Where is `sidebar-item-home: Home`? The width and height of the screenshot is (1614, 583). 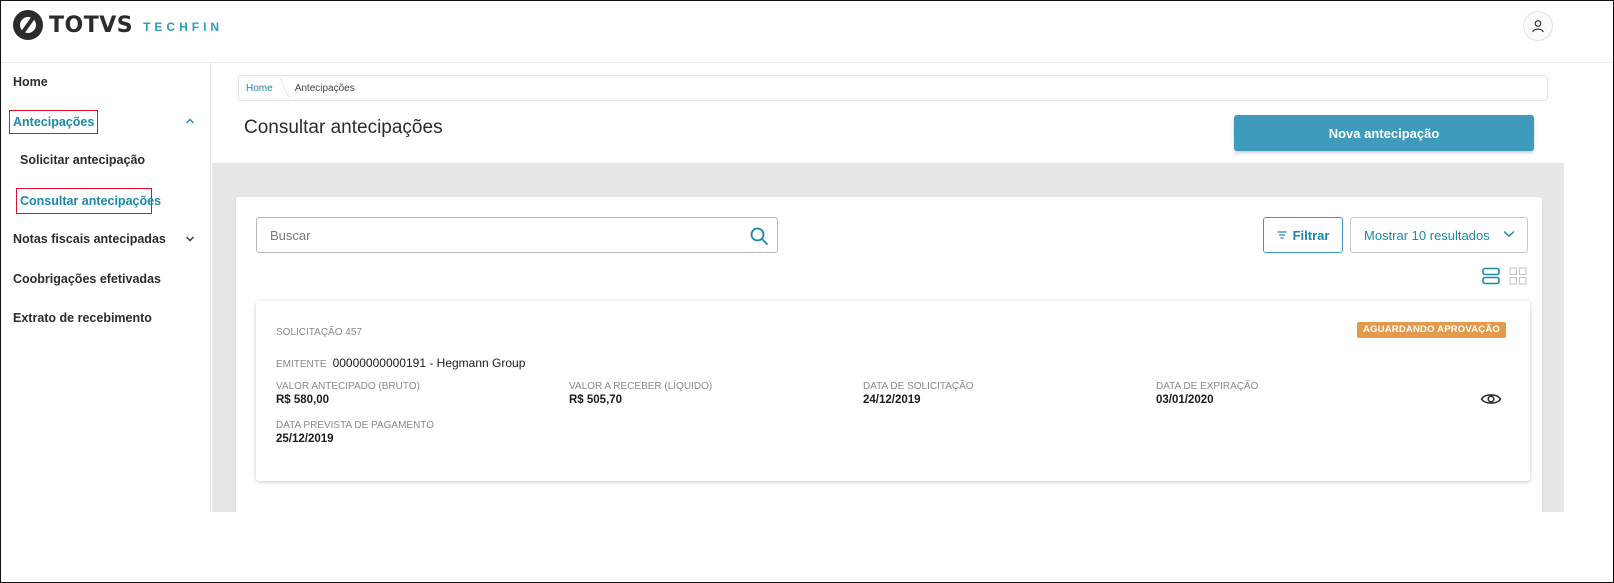 sidebar-item-home: Home is located at coordinates (30, 82).